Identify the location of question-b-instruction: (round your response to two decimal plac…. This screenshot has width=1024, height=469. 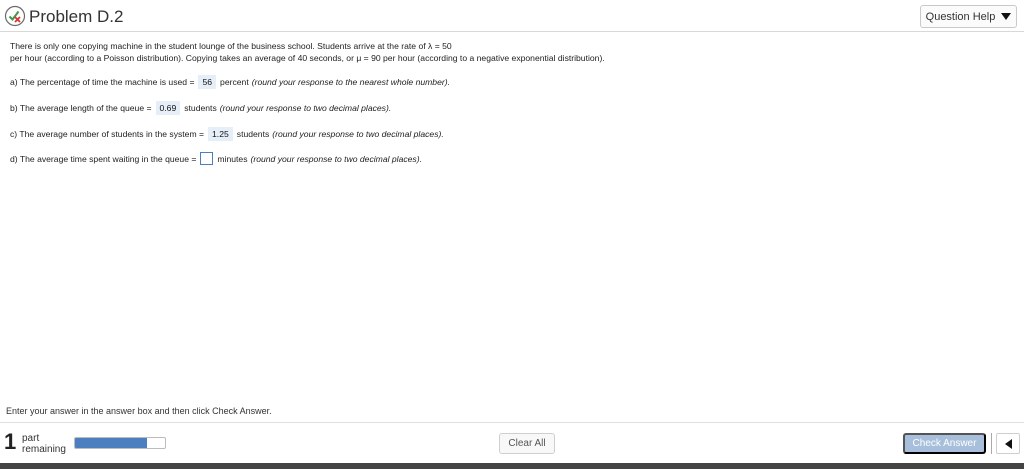
(305, 108).